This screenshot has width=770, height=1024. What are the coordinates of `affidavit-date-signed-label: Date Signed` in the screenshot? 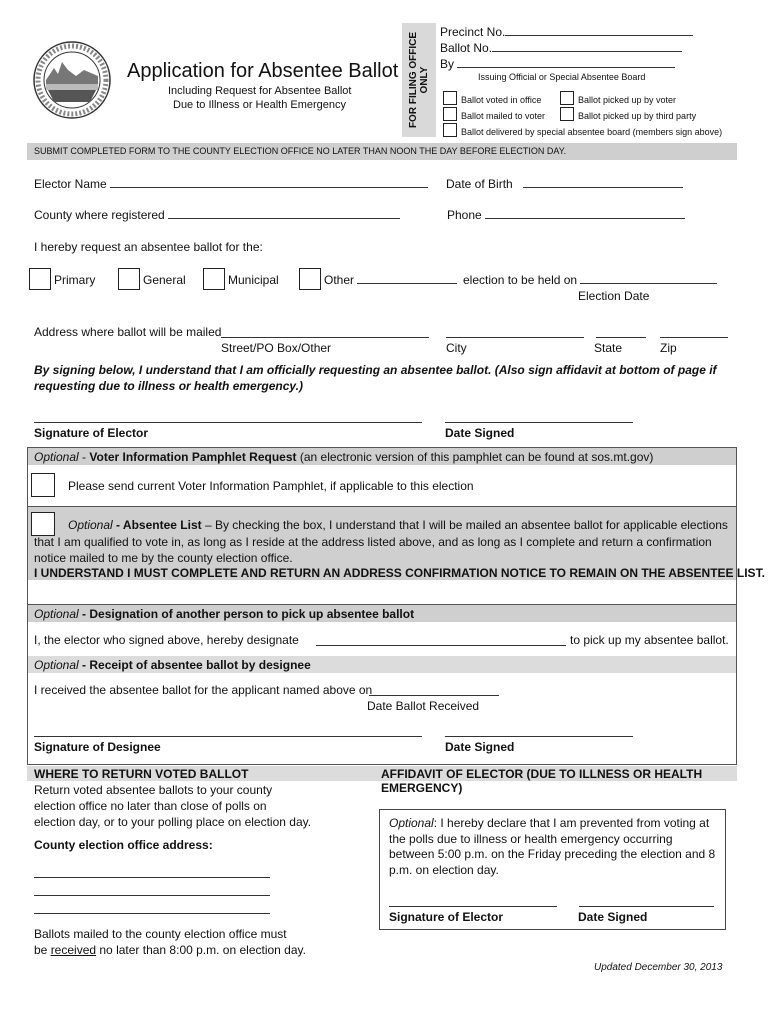 It's located at (613, 917).